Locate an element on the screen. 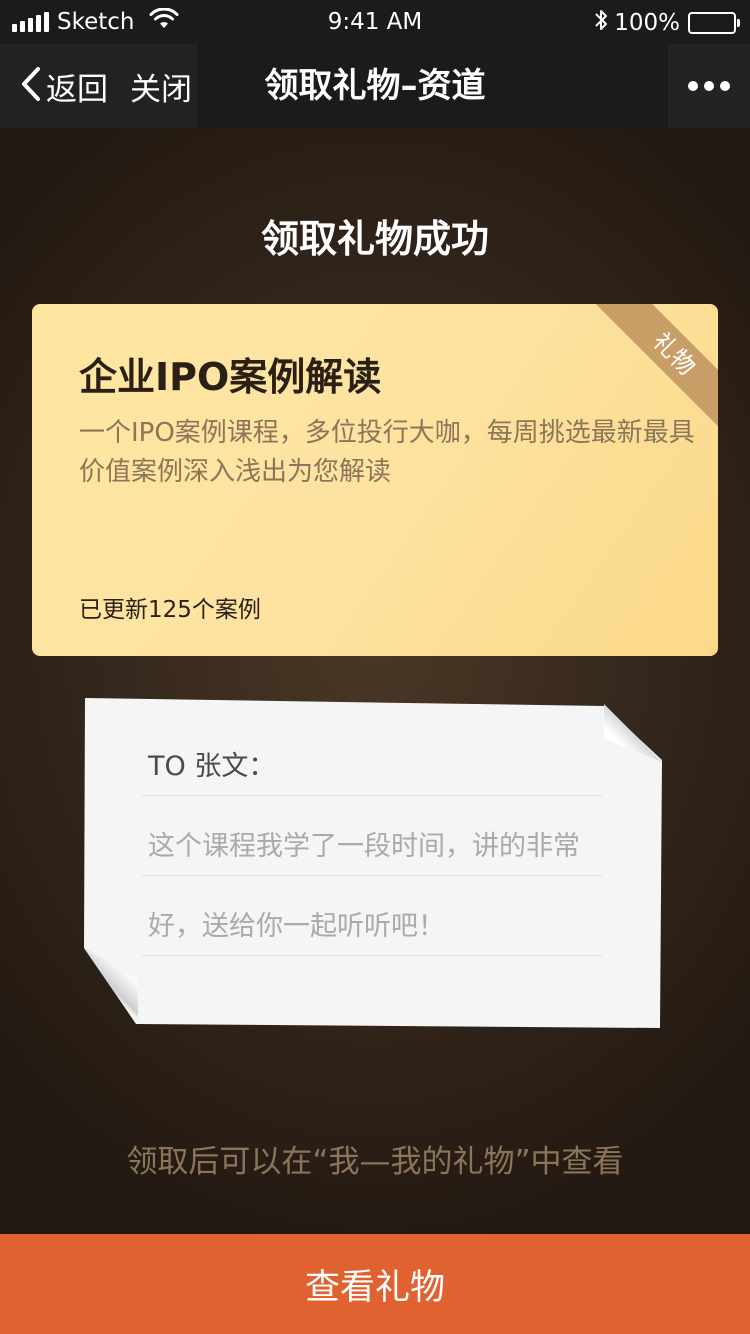  hint-text: 领取后可以在“我—我的礼物”中查看 is located at coordinates (375, 1162).